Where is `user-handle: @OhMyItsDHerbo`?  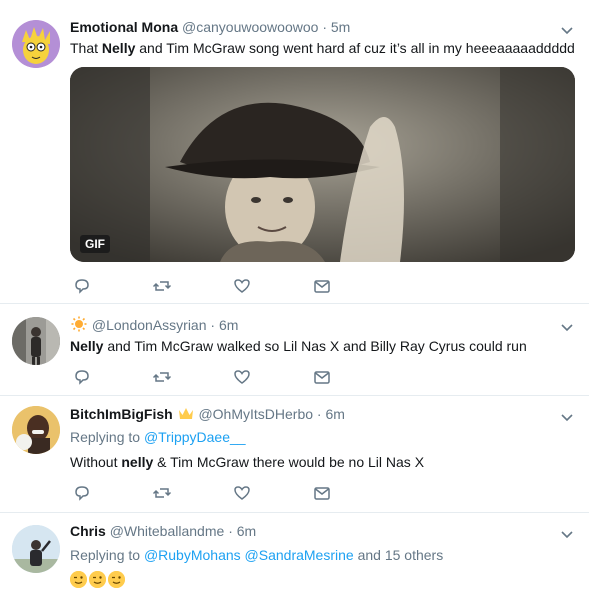
user-handle: @OhMyItsDHerbo is located at coordinates (255, 414).